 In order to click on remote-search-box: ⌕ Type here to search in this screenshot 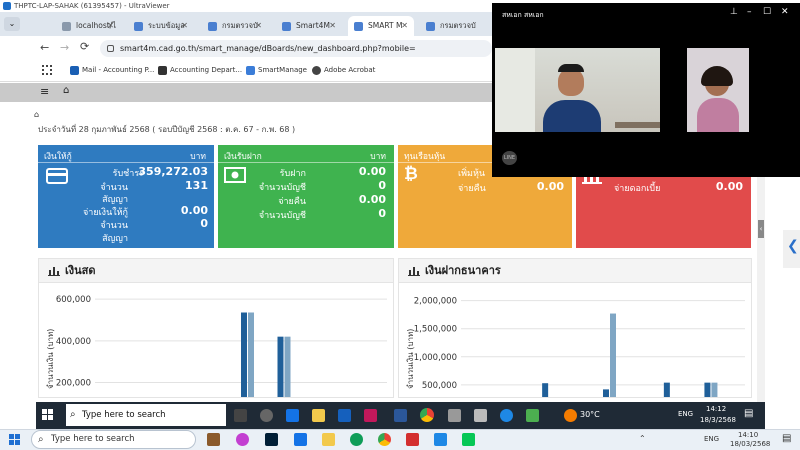, I will do `click(146, 415)`.